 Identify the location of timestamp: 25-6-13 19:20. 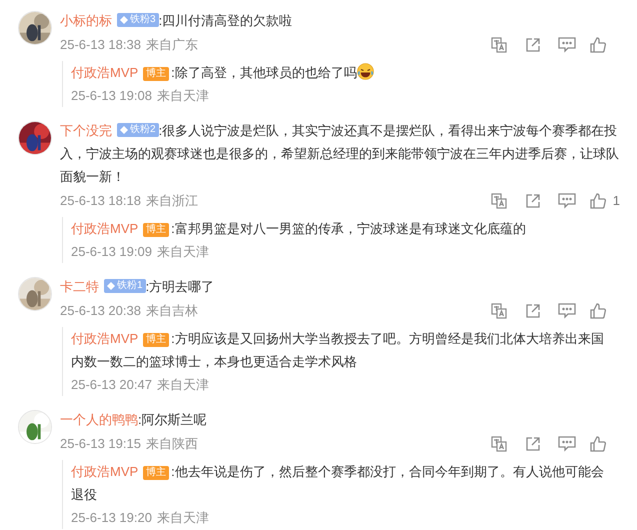
(111, 517).